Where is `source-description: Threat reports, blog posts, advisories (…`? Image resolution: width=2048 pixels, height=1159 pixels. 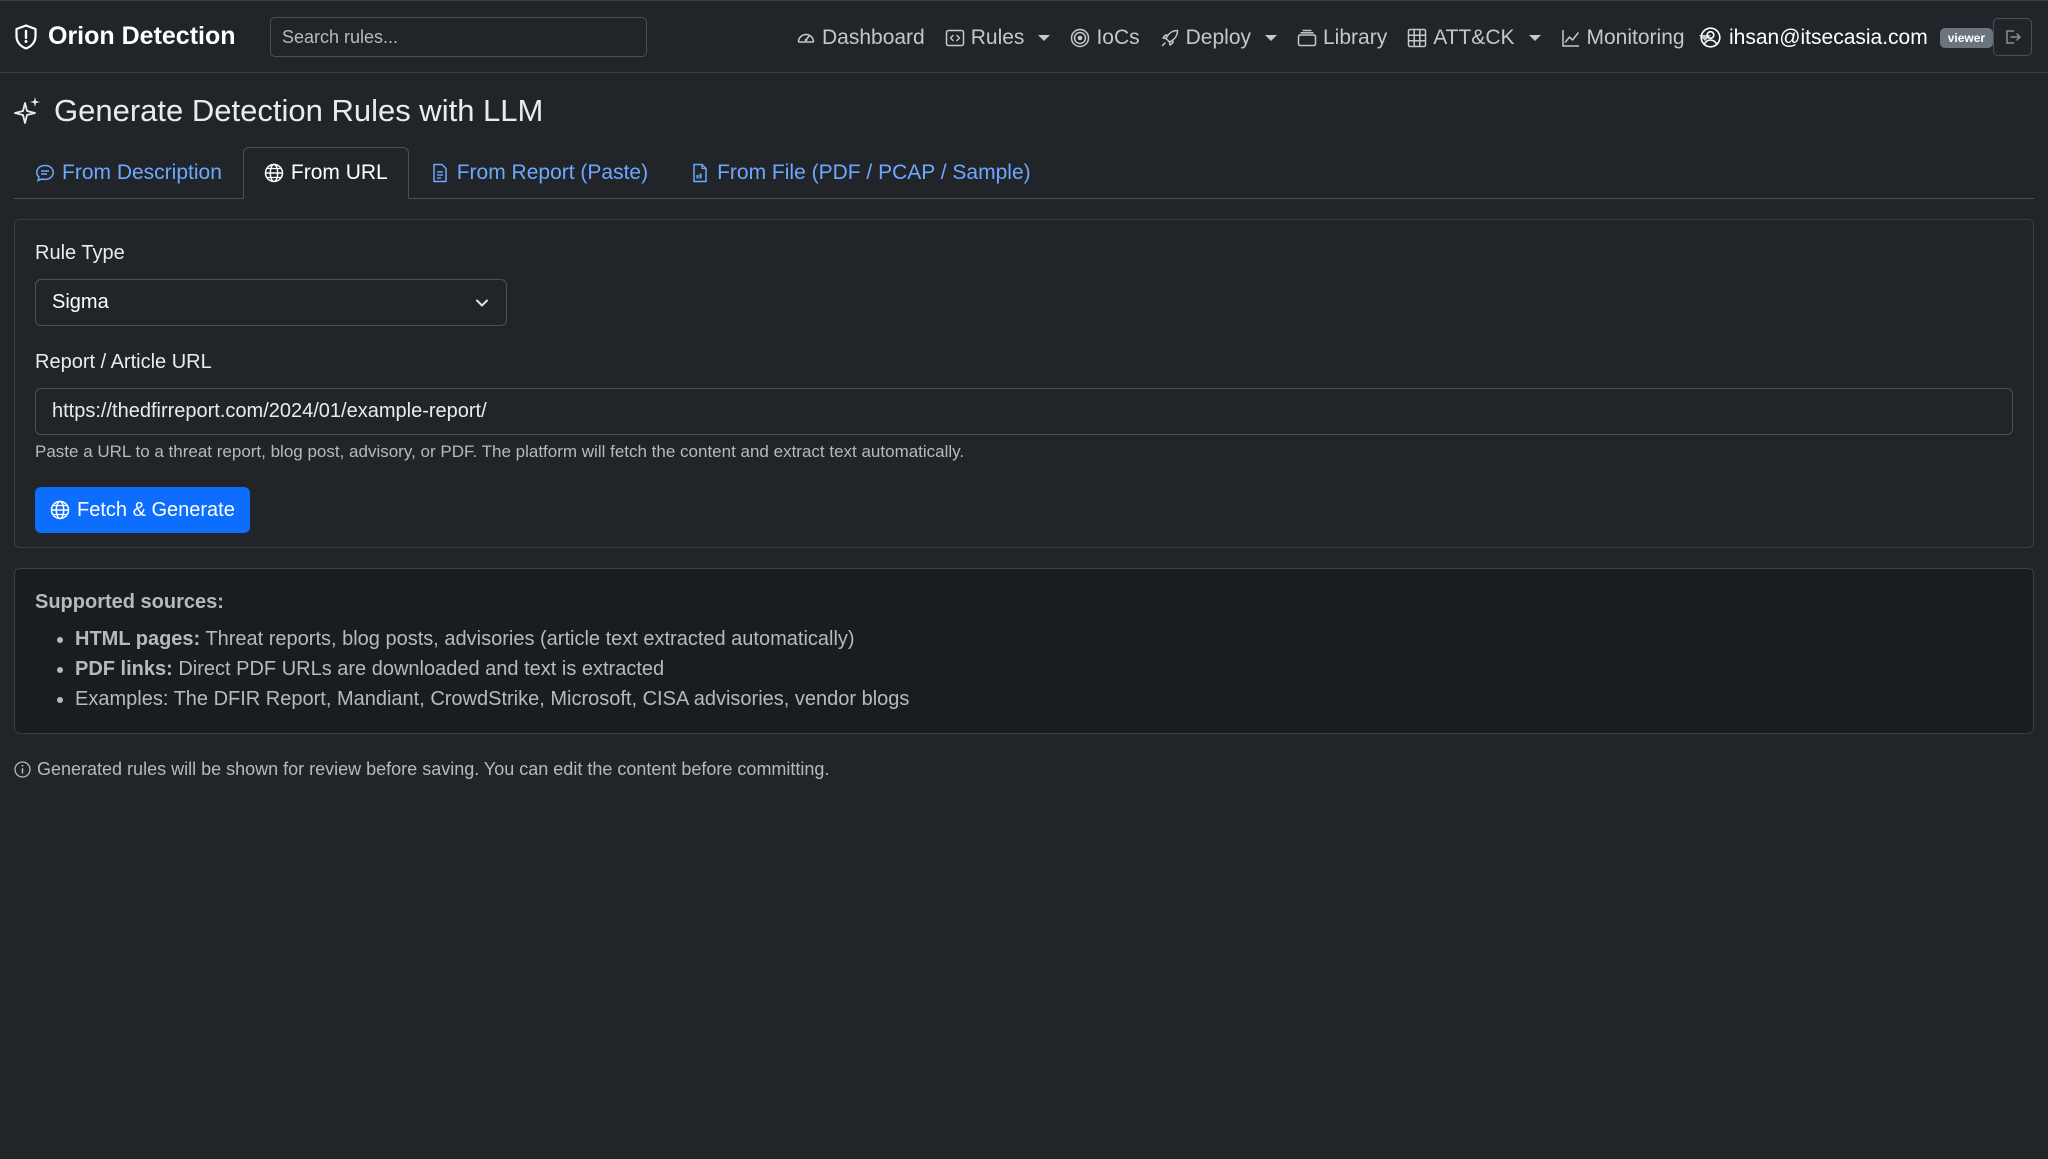
source-description: Threat reports, blog posts, advisories (… is located at coordinates (527, 639).